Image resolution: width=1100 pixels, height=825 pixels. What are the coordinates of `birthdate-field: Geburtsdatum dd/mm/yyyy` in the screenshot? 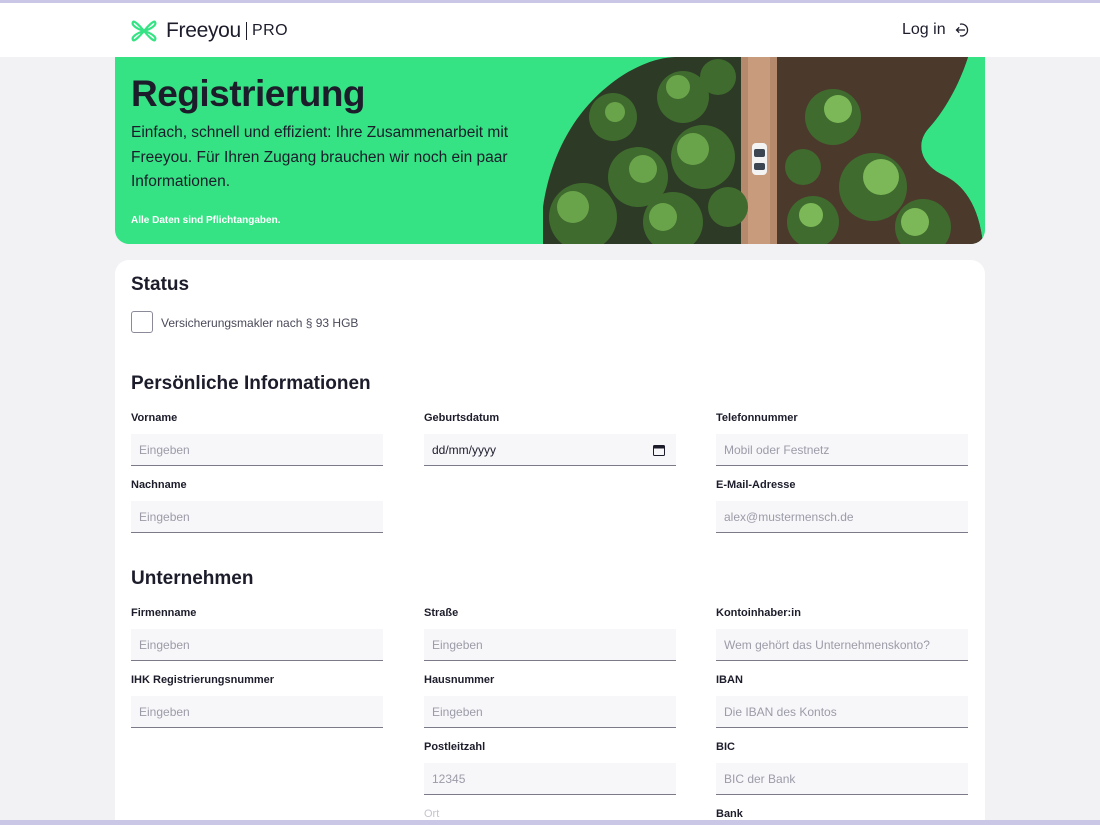 It's located at (550, 438).